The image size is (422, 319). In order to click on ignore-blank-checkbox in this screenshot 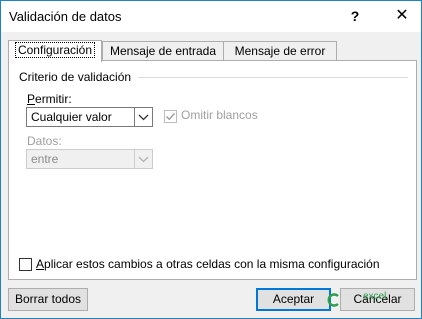, I will do `click(170, 116)`.